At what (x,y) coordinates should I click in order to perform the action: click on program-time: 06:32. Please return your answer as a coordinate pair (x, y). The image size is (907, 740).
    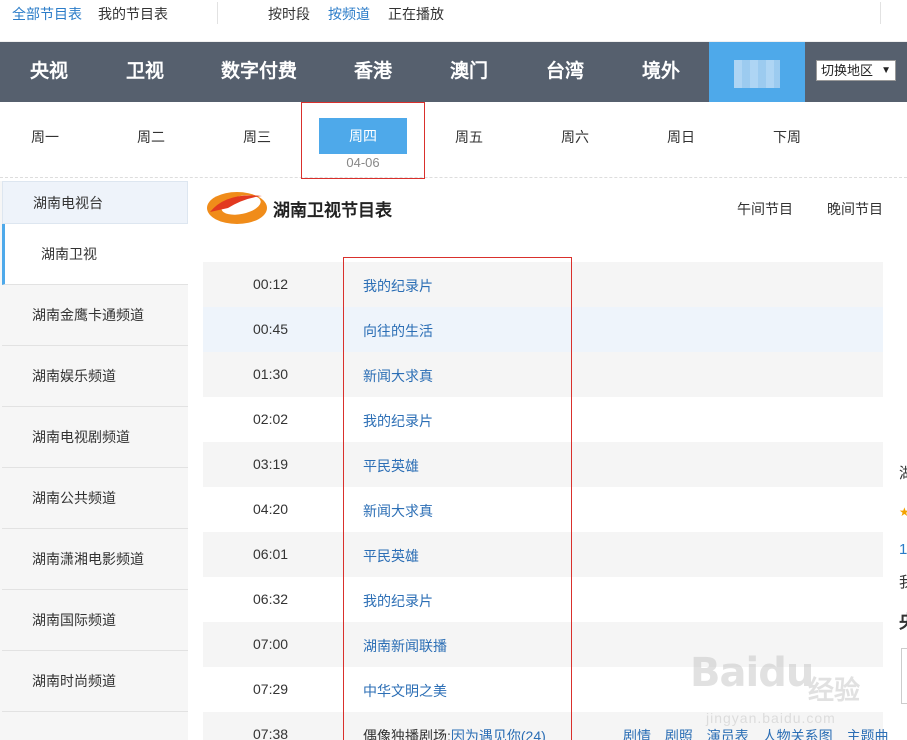
    Looking at the image, I should click on (271, 599).